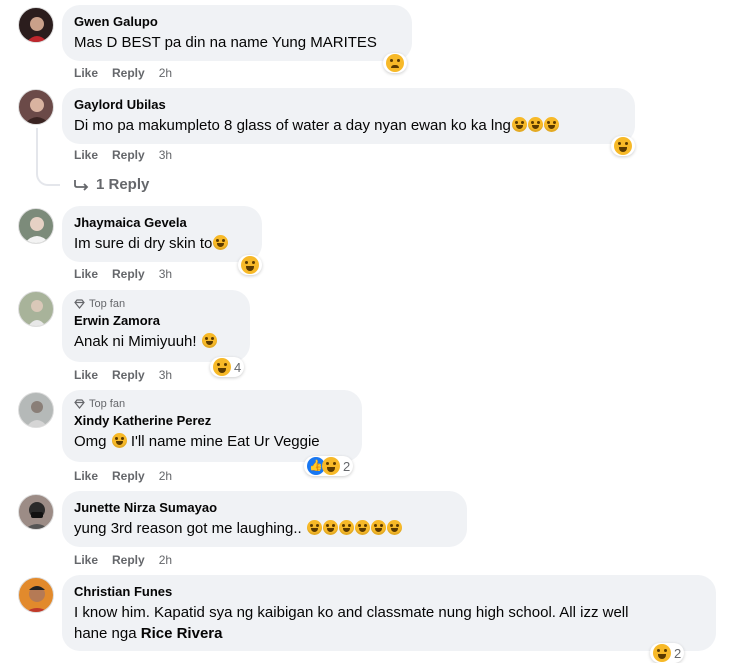  I want to click on comment-text: Anak ni Mimiyuuh!, so click(156, 341).